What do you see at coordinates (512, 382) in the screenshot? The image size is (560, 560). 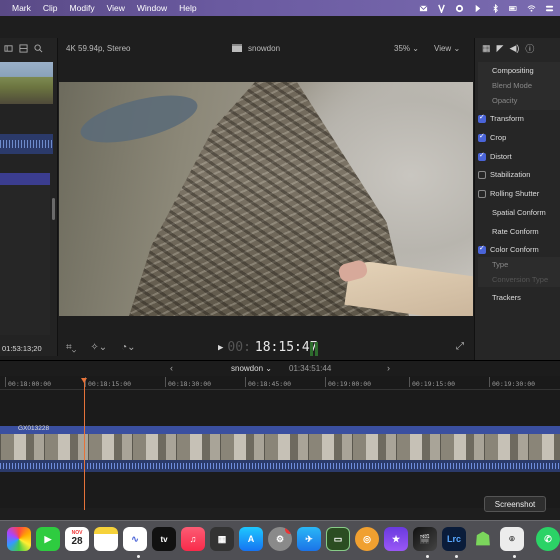 I see `ruler-tick: 00:19:30:00` at bounding box center [512, 382].